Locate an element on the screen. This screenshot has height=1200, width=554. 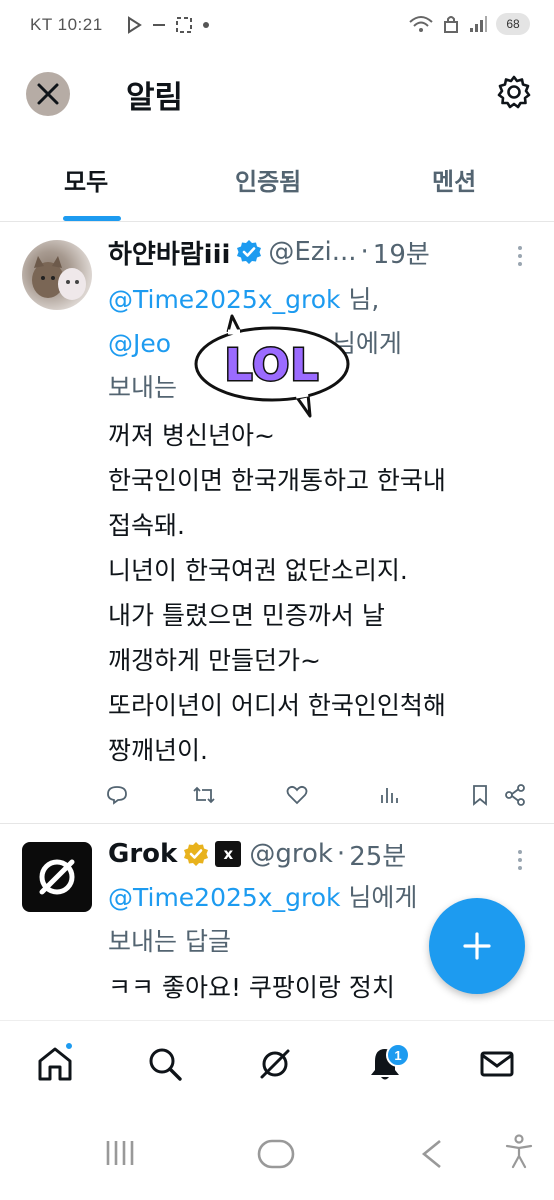
display-name: Grok is located at coordinates (142, 854).